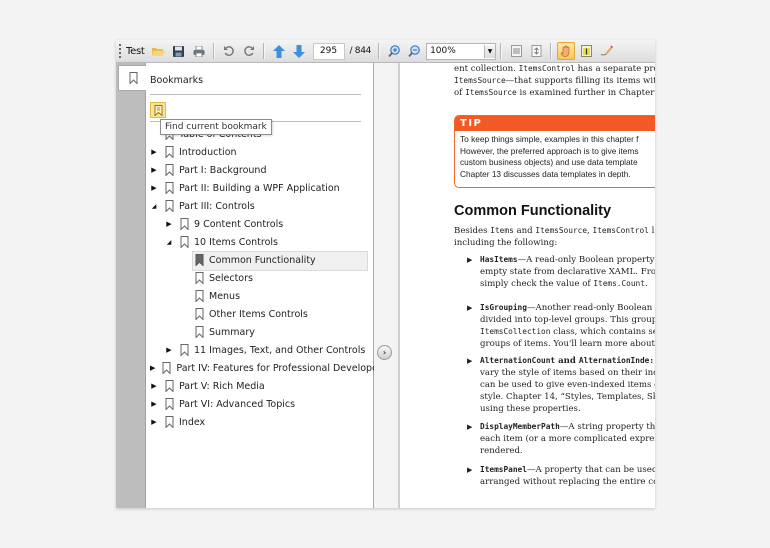 This screenshot has width=770, height=548. Describe the element at coordinates (257, 242) in the screenshot. I see `bookmark-item: ◢ 10 Items Controls` at that location.